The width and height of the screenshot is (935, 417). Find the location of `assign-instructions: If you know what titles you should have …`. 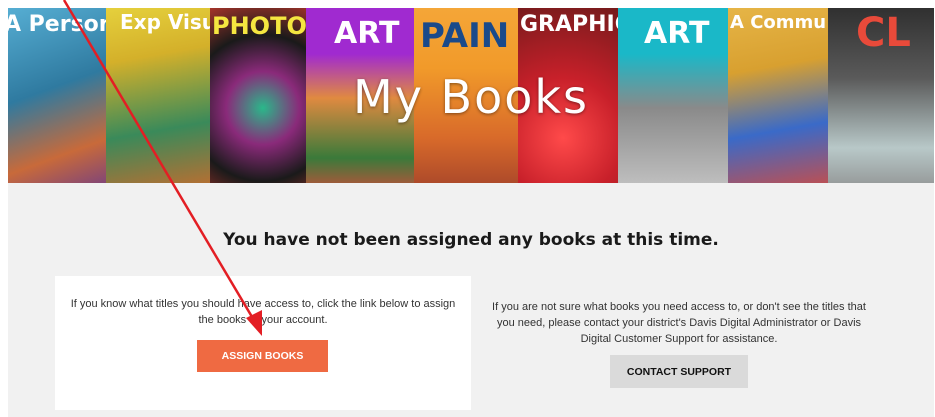

assign-instructions: If you know what titles you should have … is located at coordinates (263, 312).